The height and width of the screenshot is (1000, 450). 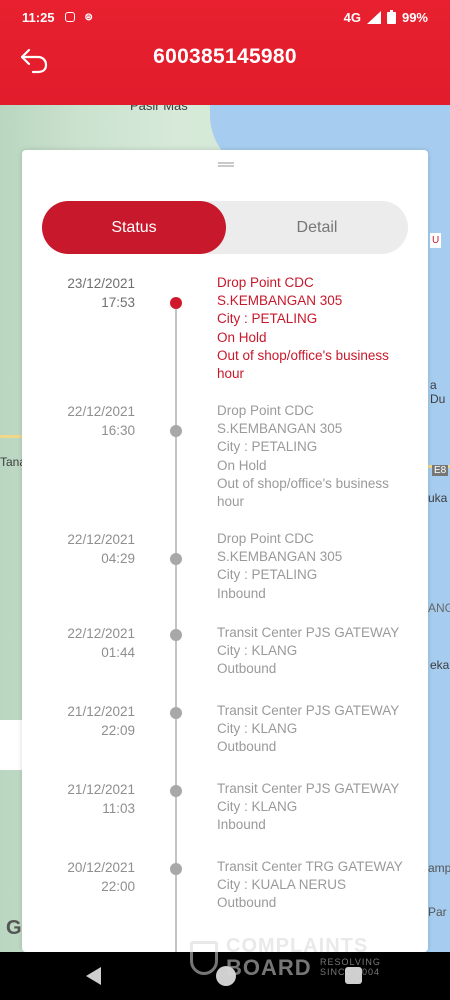 What do you see at coordinates (118, 808) in the screenshot?
I see `entry-time: 11:03` at bounding box center [118, 808].